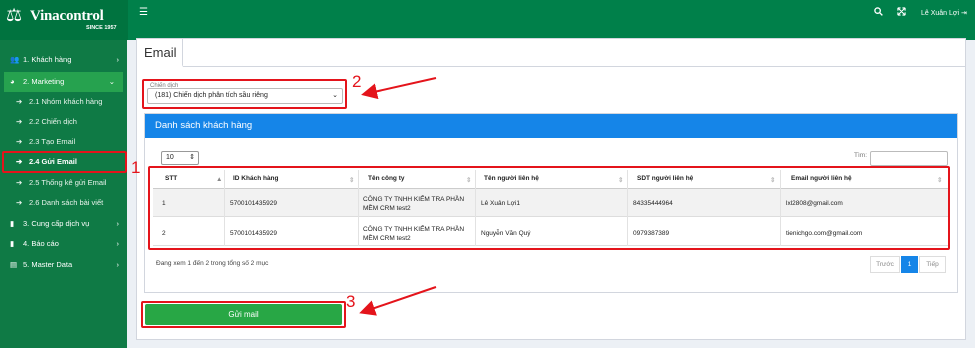  What do you see at coordinates (398, 301) in the screenshot?
I see `arrow-to-send-button` at bounding box center [398, 301].